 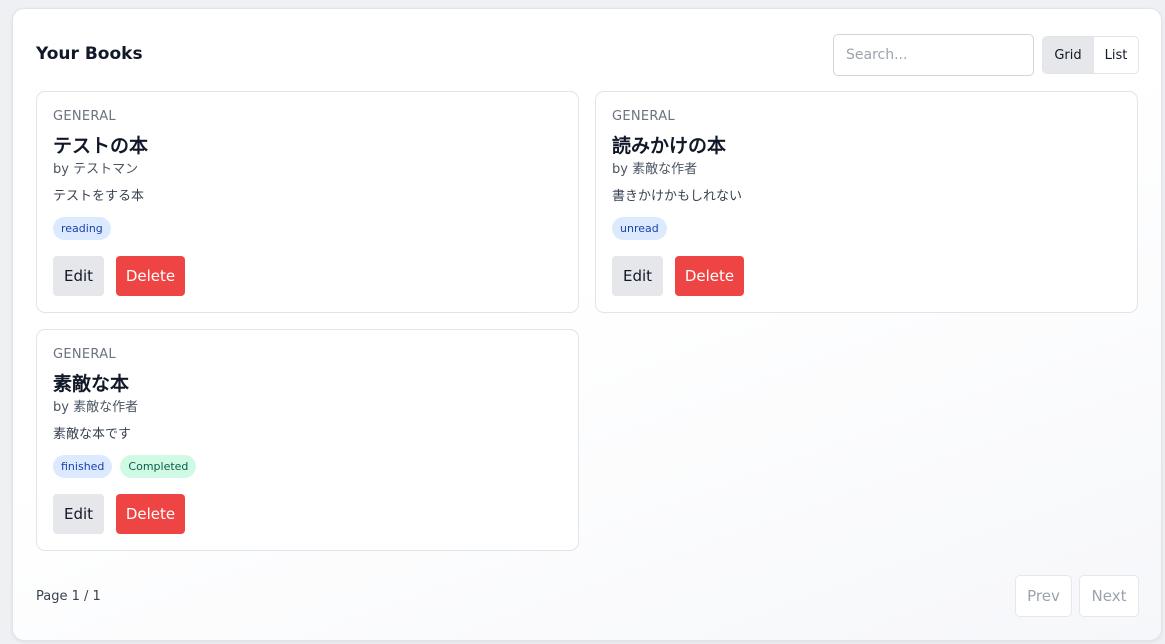 I want to click on book-tags: reading, so click(x=82, y=228).